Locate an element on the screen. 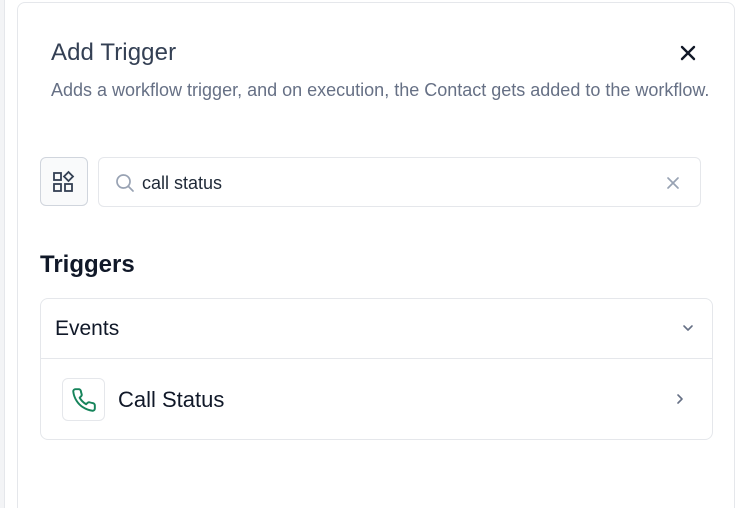 Image resolution: width=748 pixels, height=508 pixels. category-filter-button is located at coordinates (64, 181).